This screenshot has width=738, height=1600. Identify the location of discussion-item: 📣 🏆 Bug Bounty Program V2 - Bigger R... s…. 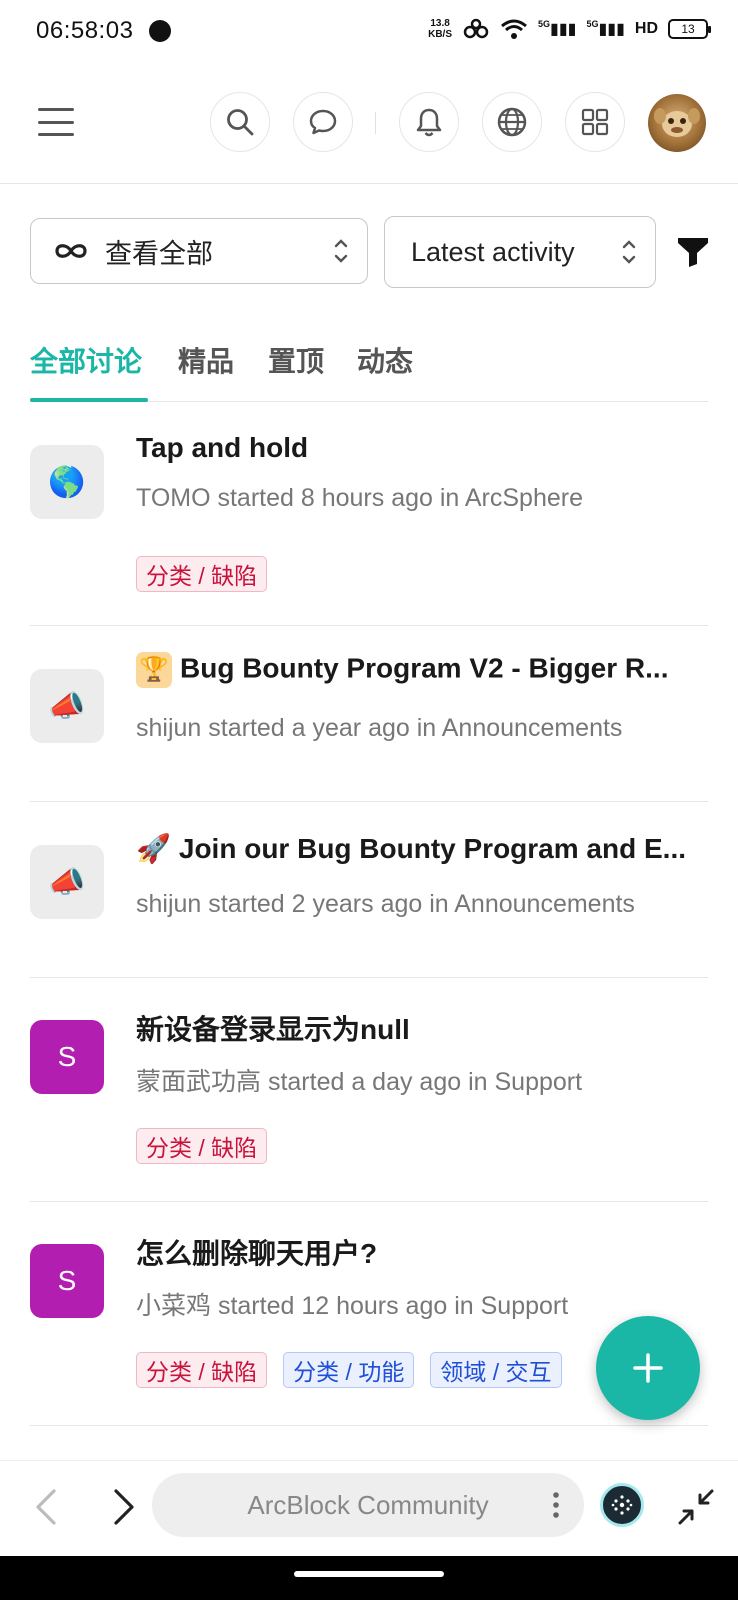
(369, 714).